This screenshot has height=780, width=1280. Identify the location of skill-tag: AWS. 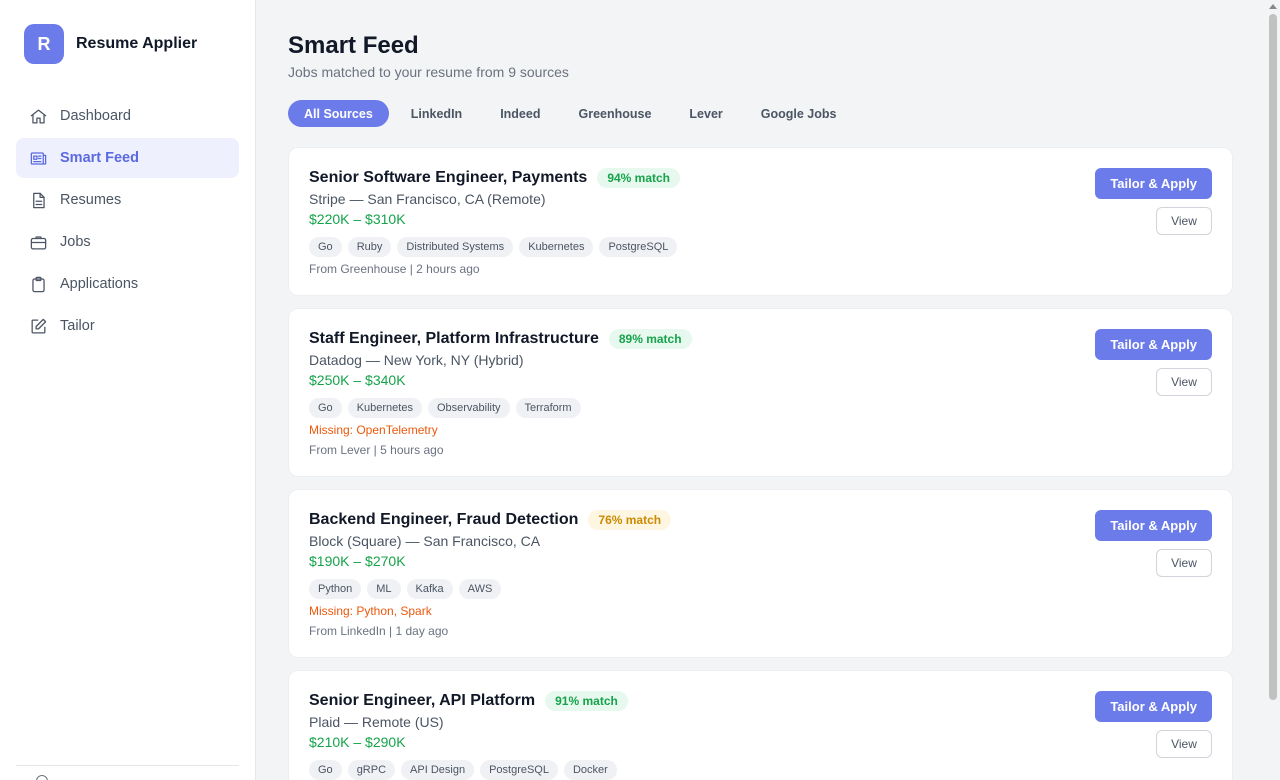
(480, 589).